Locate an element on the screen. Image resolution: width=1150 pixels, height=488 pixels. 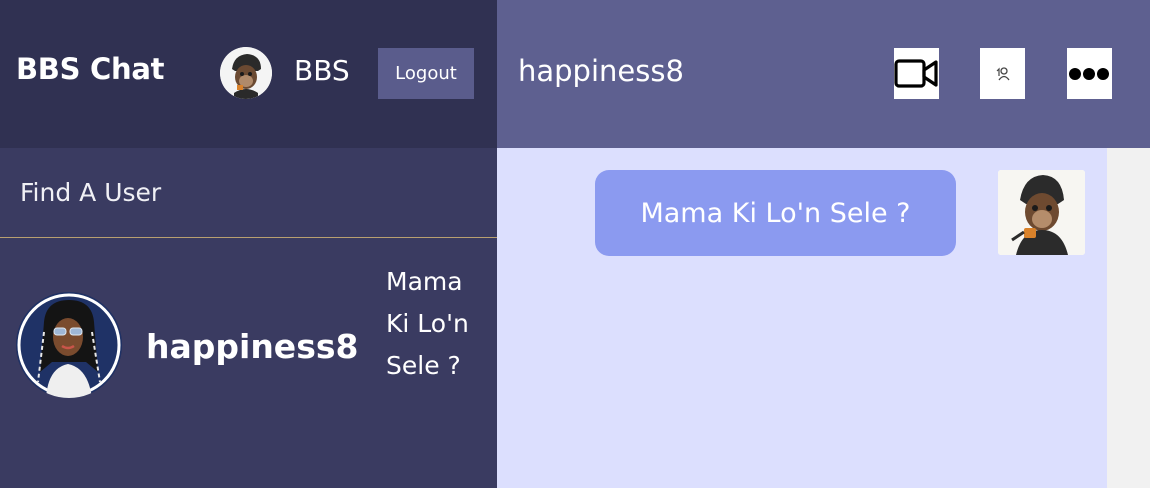
message-scrollbar is located at coordinates (1128, 318).